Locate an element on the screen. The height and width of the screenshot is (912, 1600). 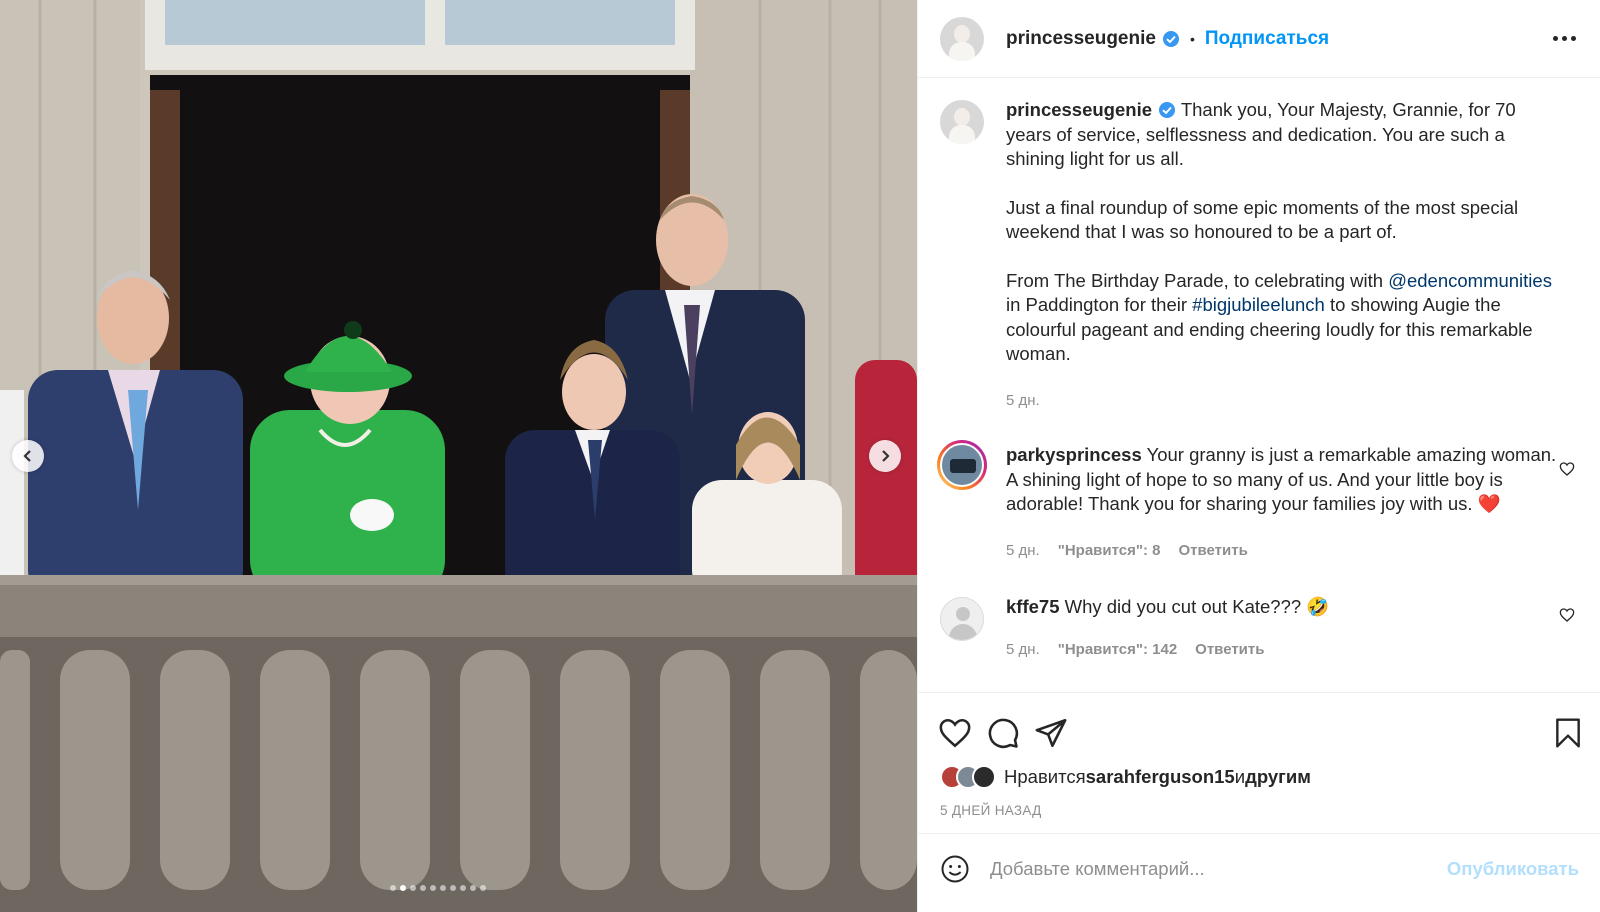
chevron-right-icon is located at coordinates (886, 456).